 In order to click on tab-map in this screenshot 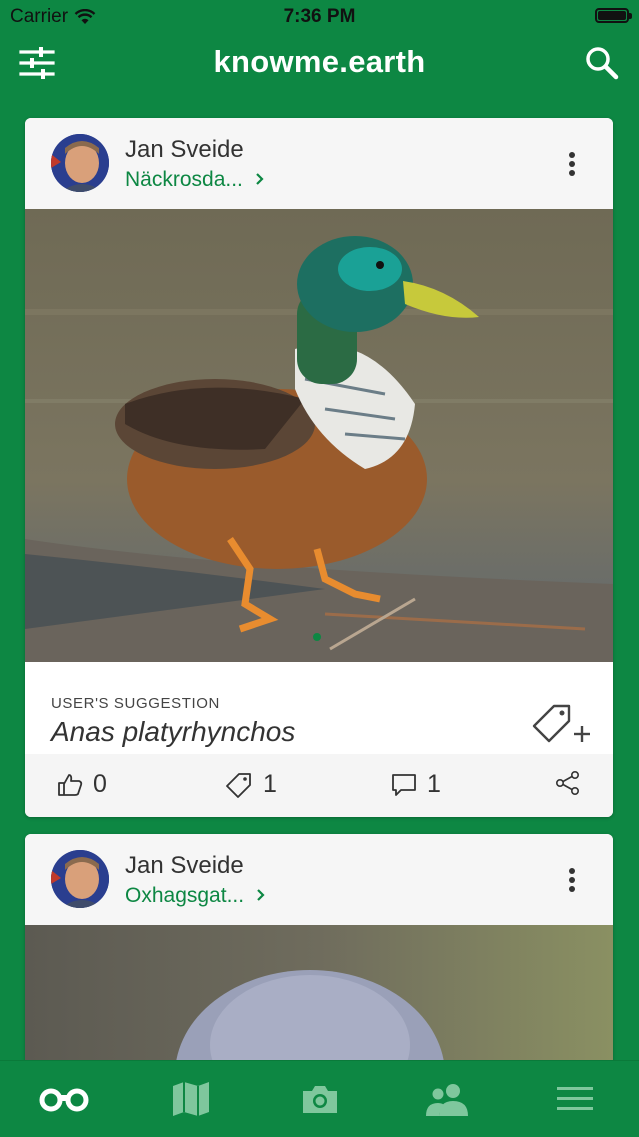, I will do `click(191, 1099)`.